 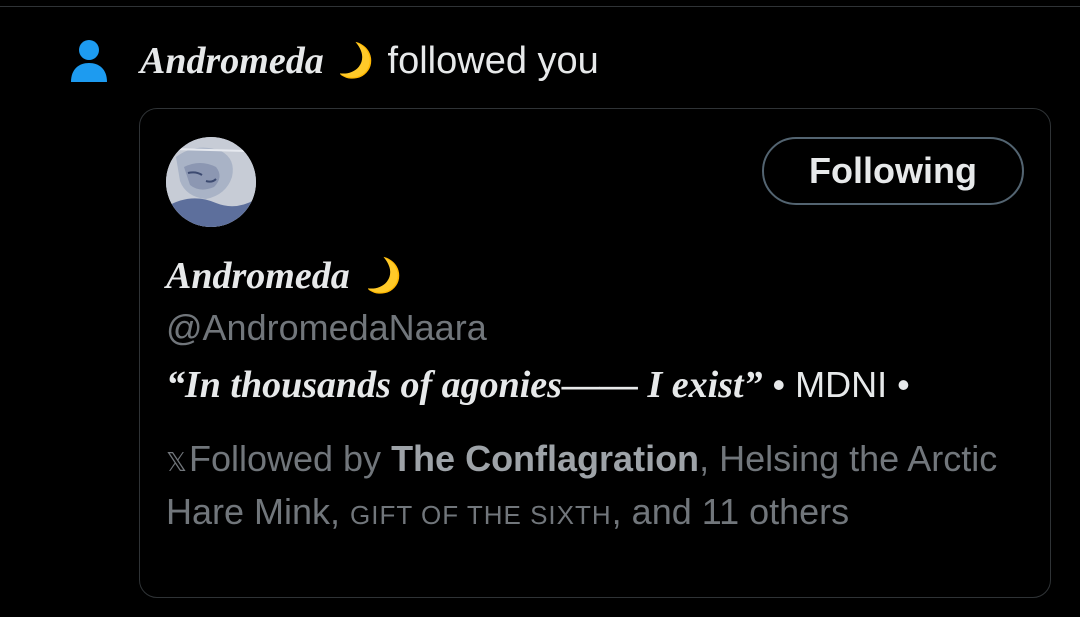 I want to click on bio-tail: • MDNI •, so click(x=841, y=384).